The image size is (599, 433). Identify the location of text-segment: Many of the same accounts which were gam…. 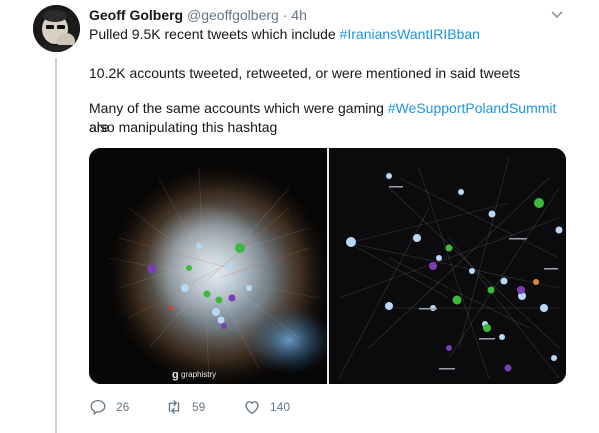
(238, 108).